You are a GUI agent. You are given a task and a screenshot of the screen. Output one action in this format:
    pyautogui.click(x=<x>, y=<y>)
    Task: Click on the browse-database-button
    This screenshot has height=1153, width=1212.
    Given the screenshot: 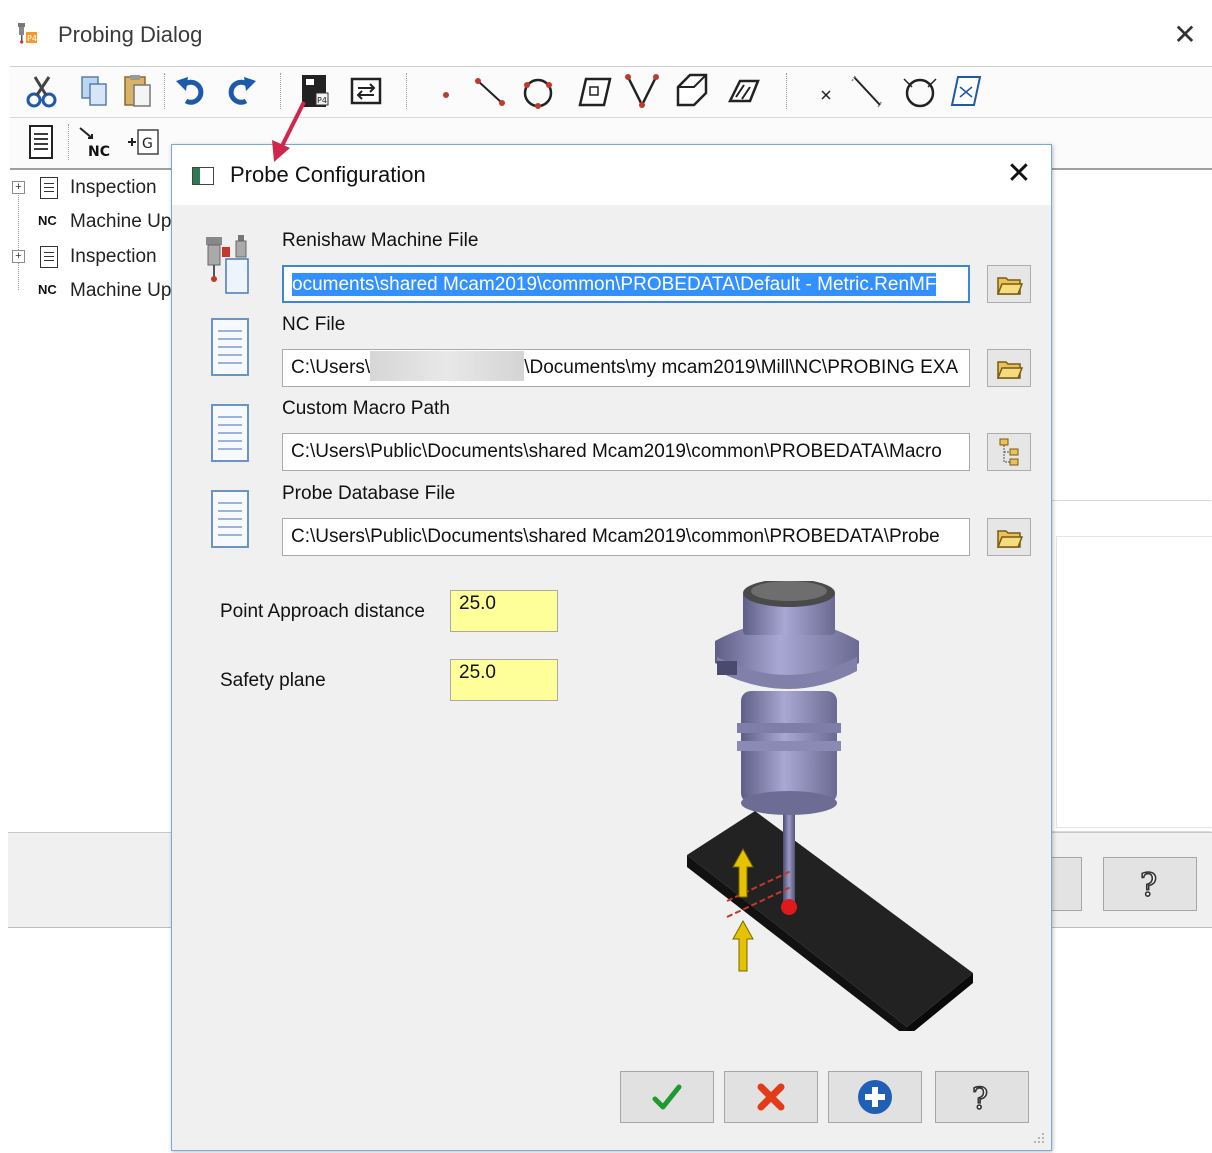 What is the action you would take?
    pyautogui.click(x=1009, y=537)
    